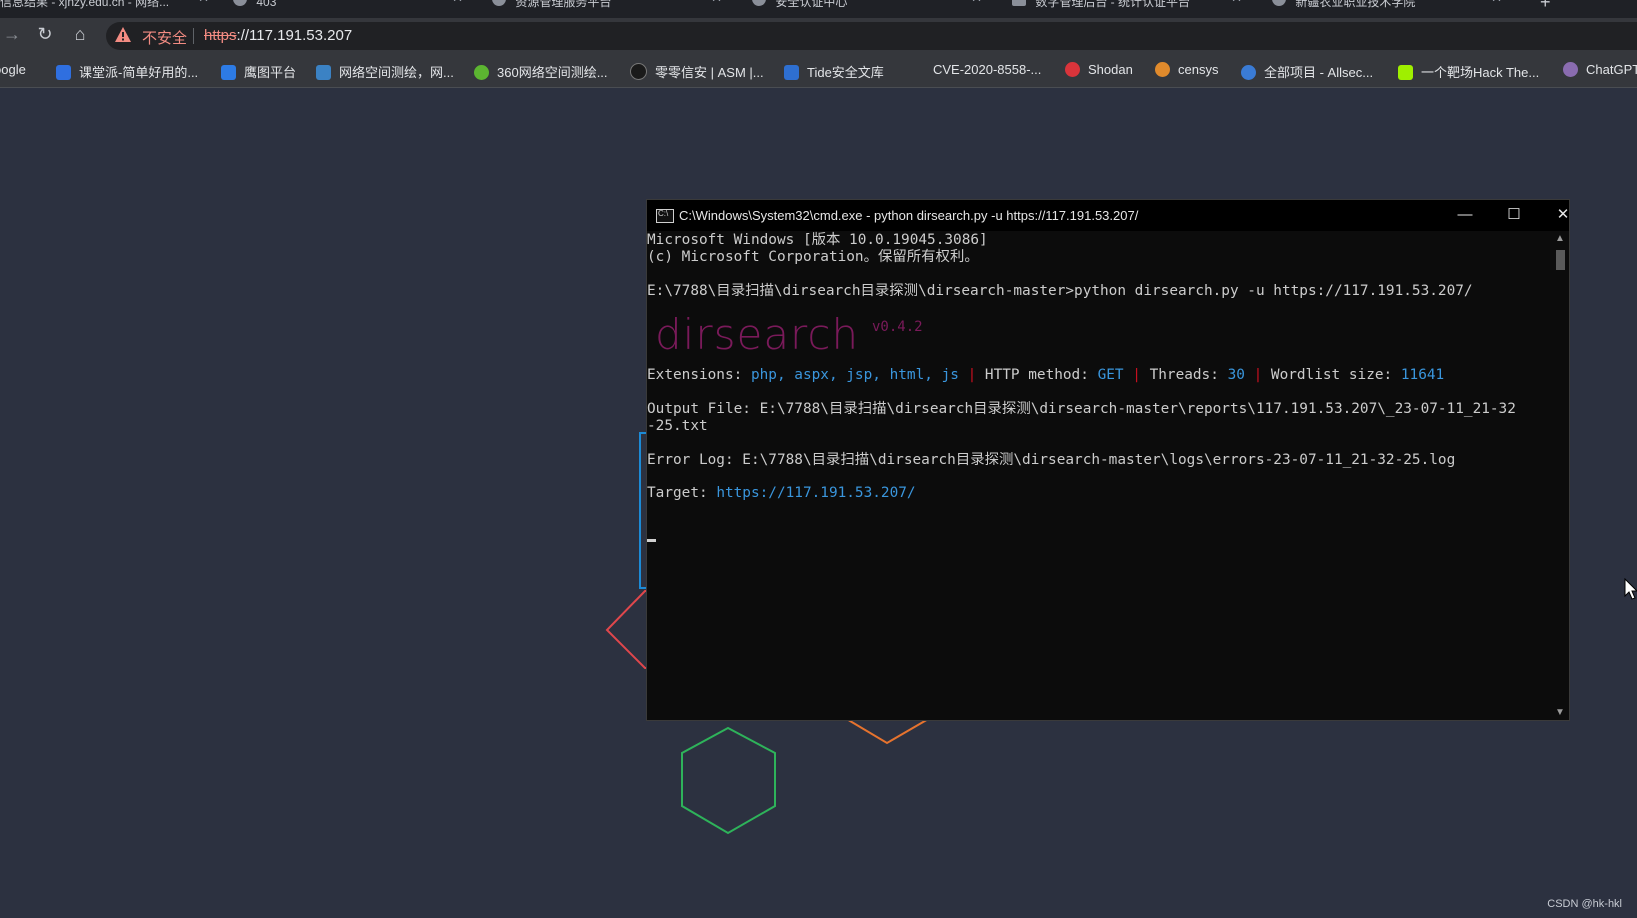 The height and width of the screenshot is (918, 1637). I want to click on browser-tab: 数字管理后台 - 统计认证平台 ✕, so click(1130, 9).